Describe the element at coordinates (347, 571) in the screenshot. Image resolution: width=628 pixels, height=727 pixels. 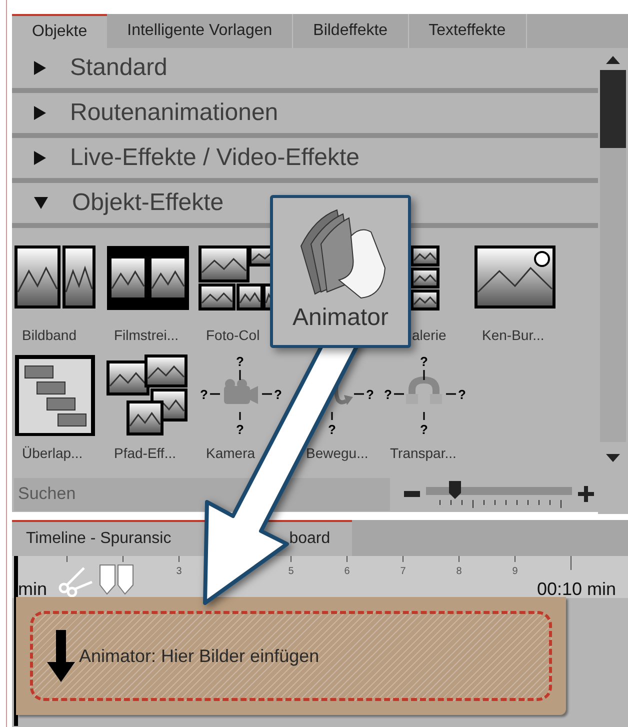
I see `tick-label: 6` at that location.